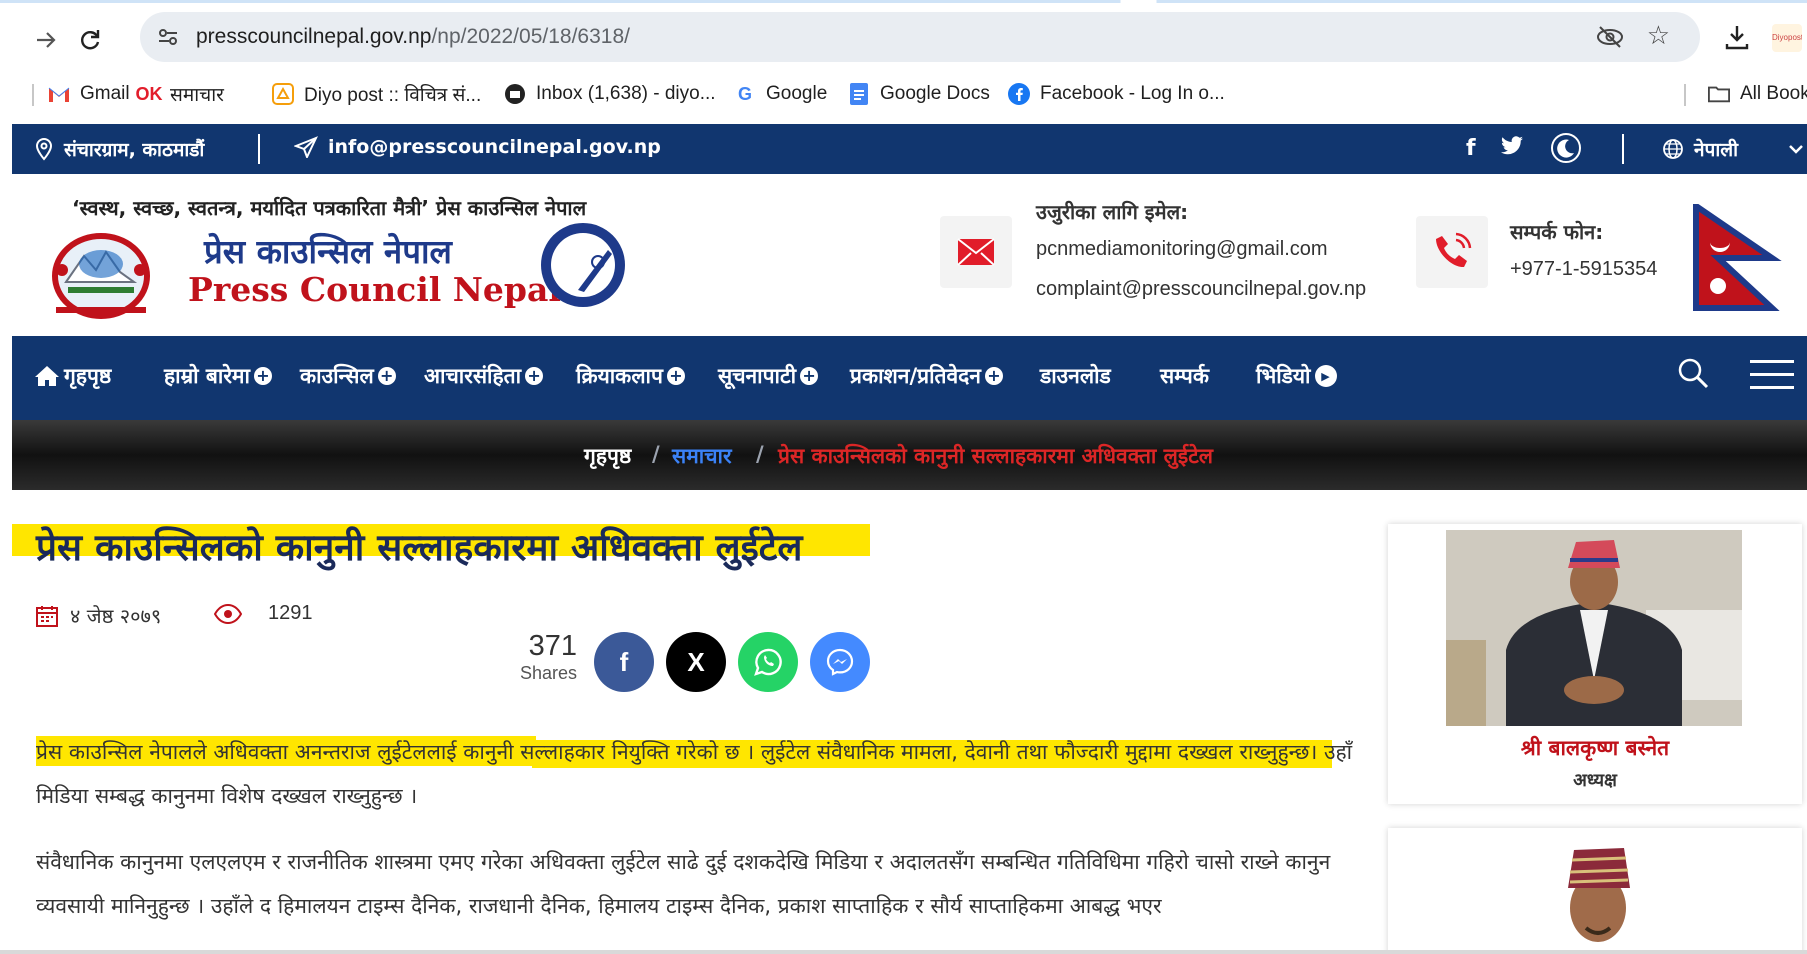  I want to click on nav-video: भिडियो ▶, so click(1296, 376).